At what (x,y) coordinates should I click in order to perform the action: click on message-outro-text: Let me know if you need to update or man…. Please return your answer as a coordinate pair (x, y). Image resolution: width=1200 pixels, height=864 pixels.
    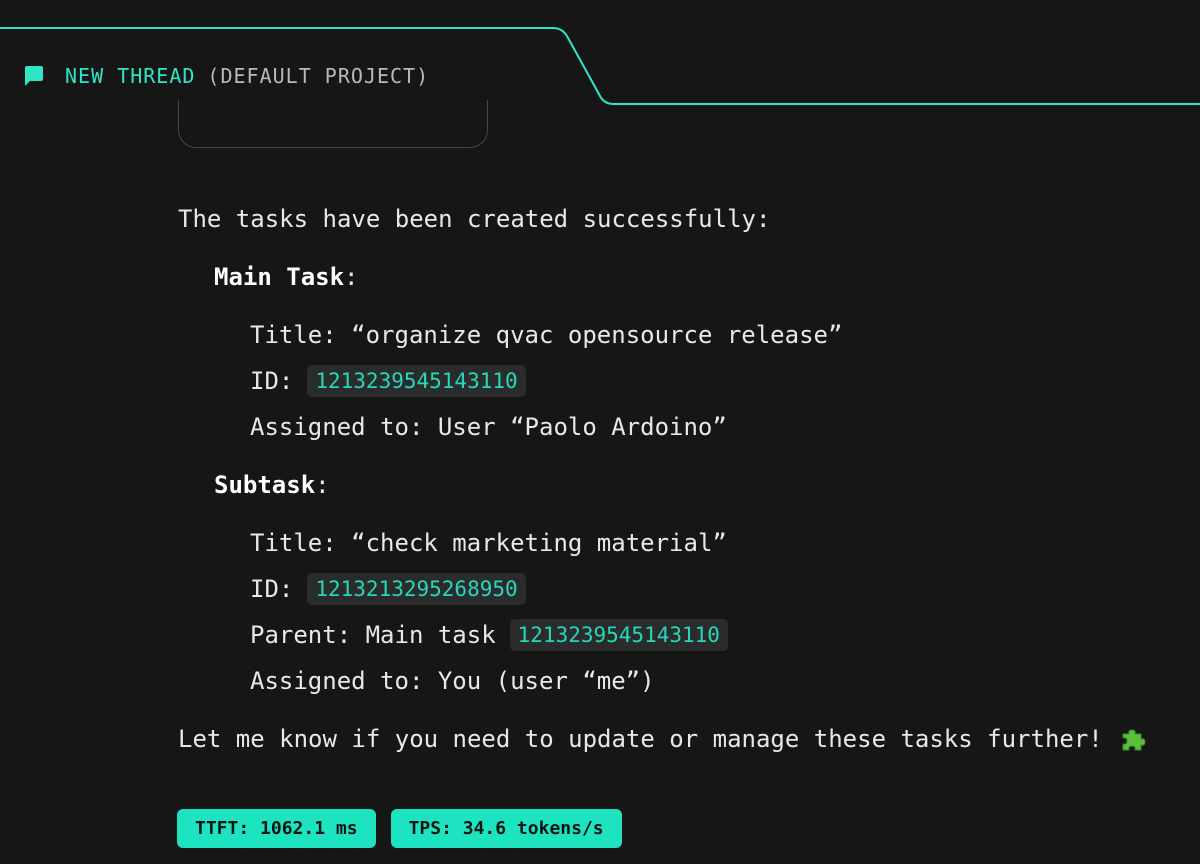
    Looking at the image, I should click on (640, 739).